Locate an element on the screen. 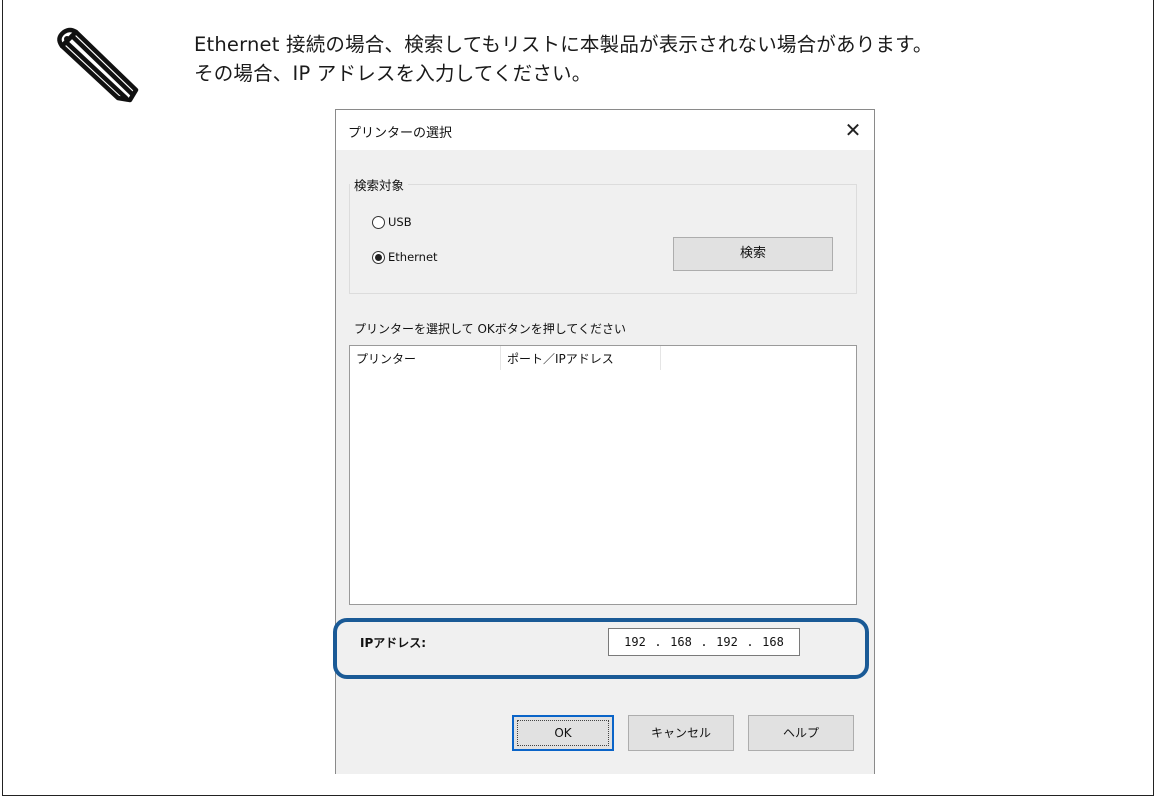 The width and height of the screenshot is (1161, 798). dialog-titlebar: プリンターの選択 ✕ is located at coordinates (605, 130).